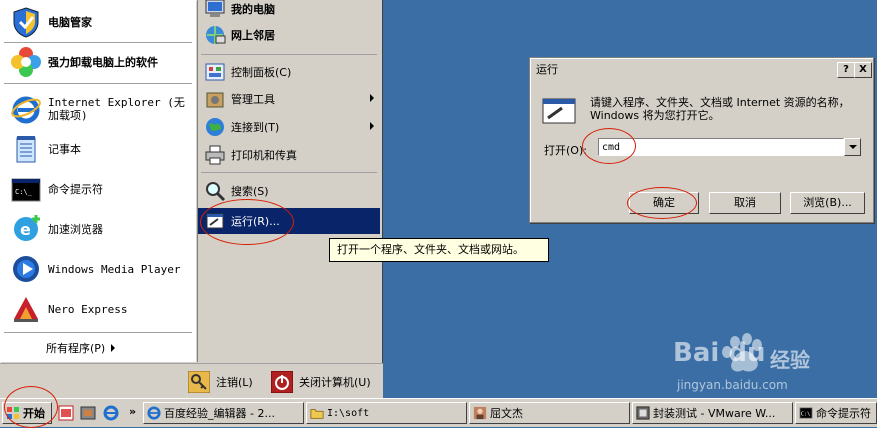 This screenshot has height=428, width=877. Describe the element at coordinates (565, 150) in the screenshot. I see `open-label: 打开(O):` at that location.